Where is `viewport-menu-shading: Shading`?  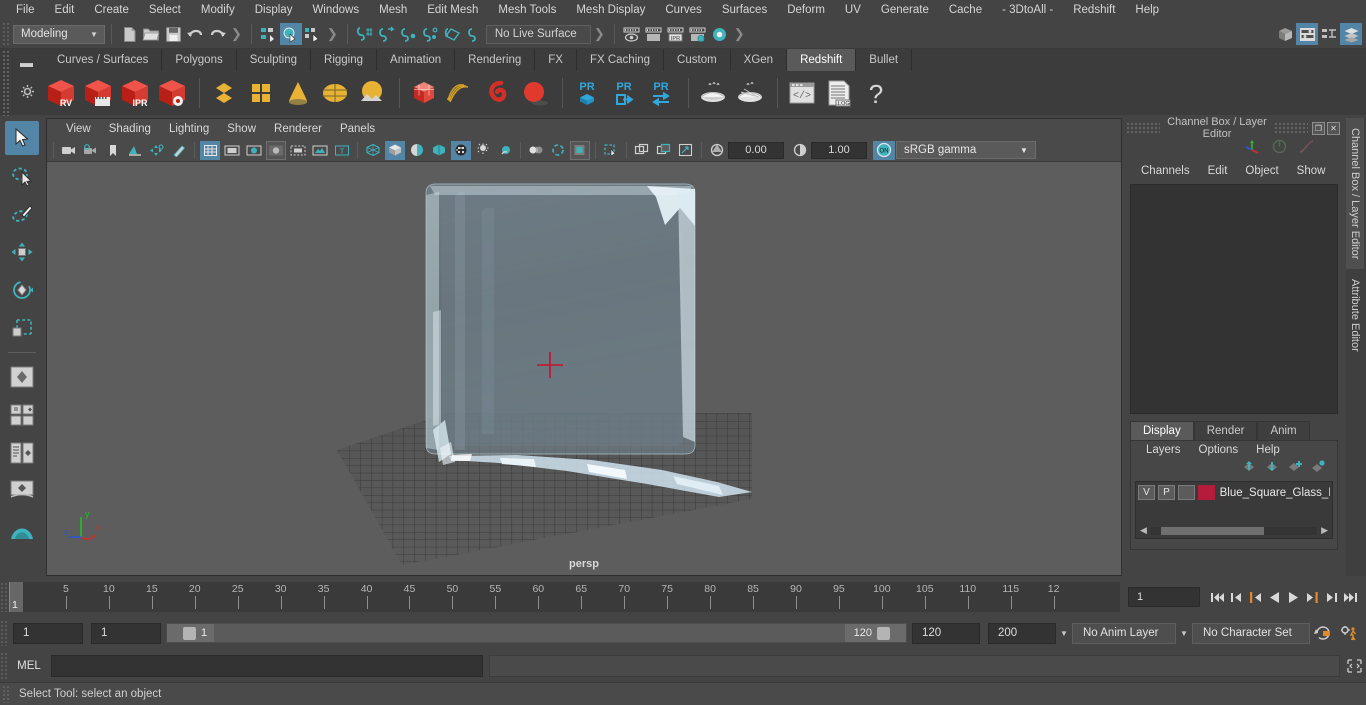 viewport-menu-shading: Shading is located at coordinates (130, 129).